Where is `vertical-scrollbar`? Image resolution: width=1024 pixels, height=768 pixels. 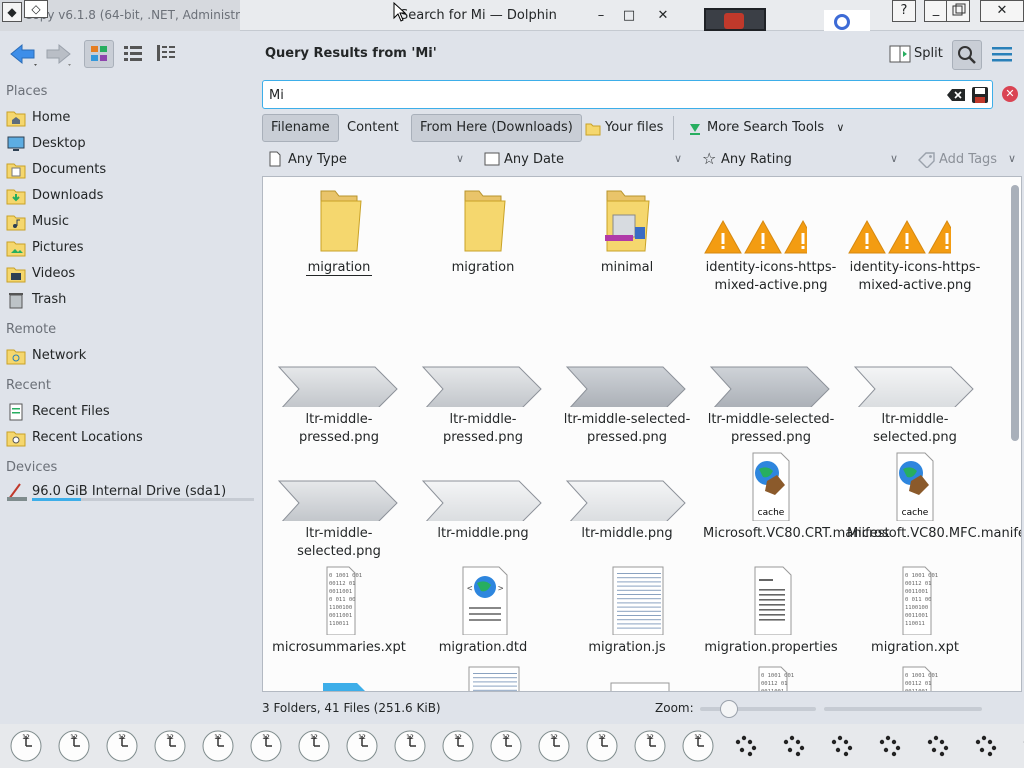
vertical-scrollbar is located at coordinates (1015, 434).